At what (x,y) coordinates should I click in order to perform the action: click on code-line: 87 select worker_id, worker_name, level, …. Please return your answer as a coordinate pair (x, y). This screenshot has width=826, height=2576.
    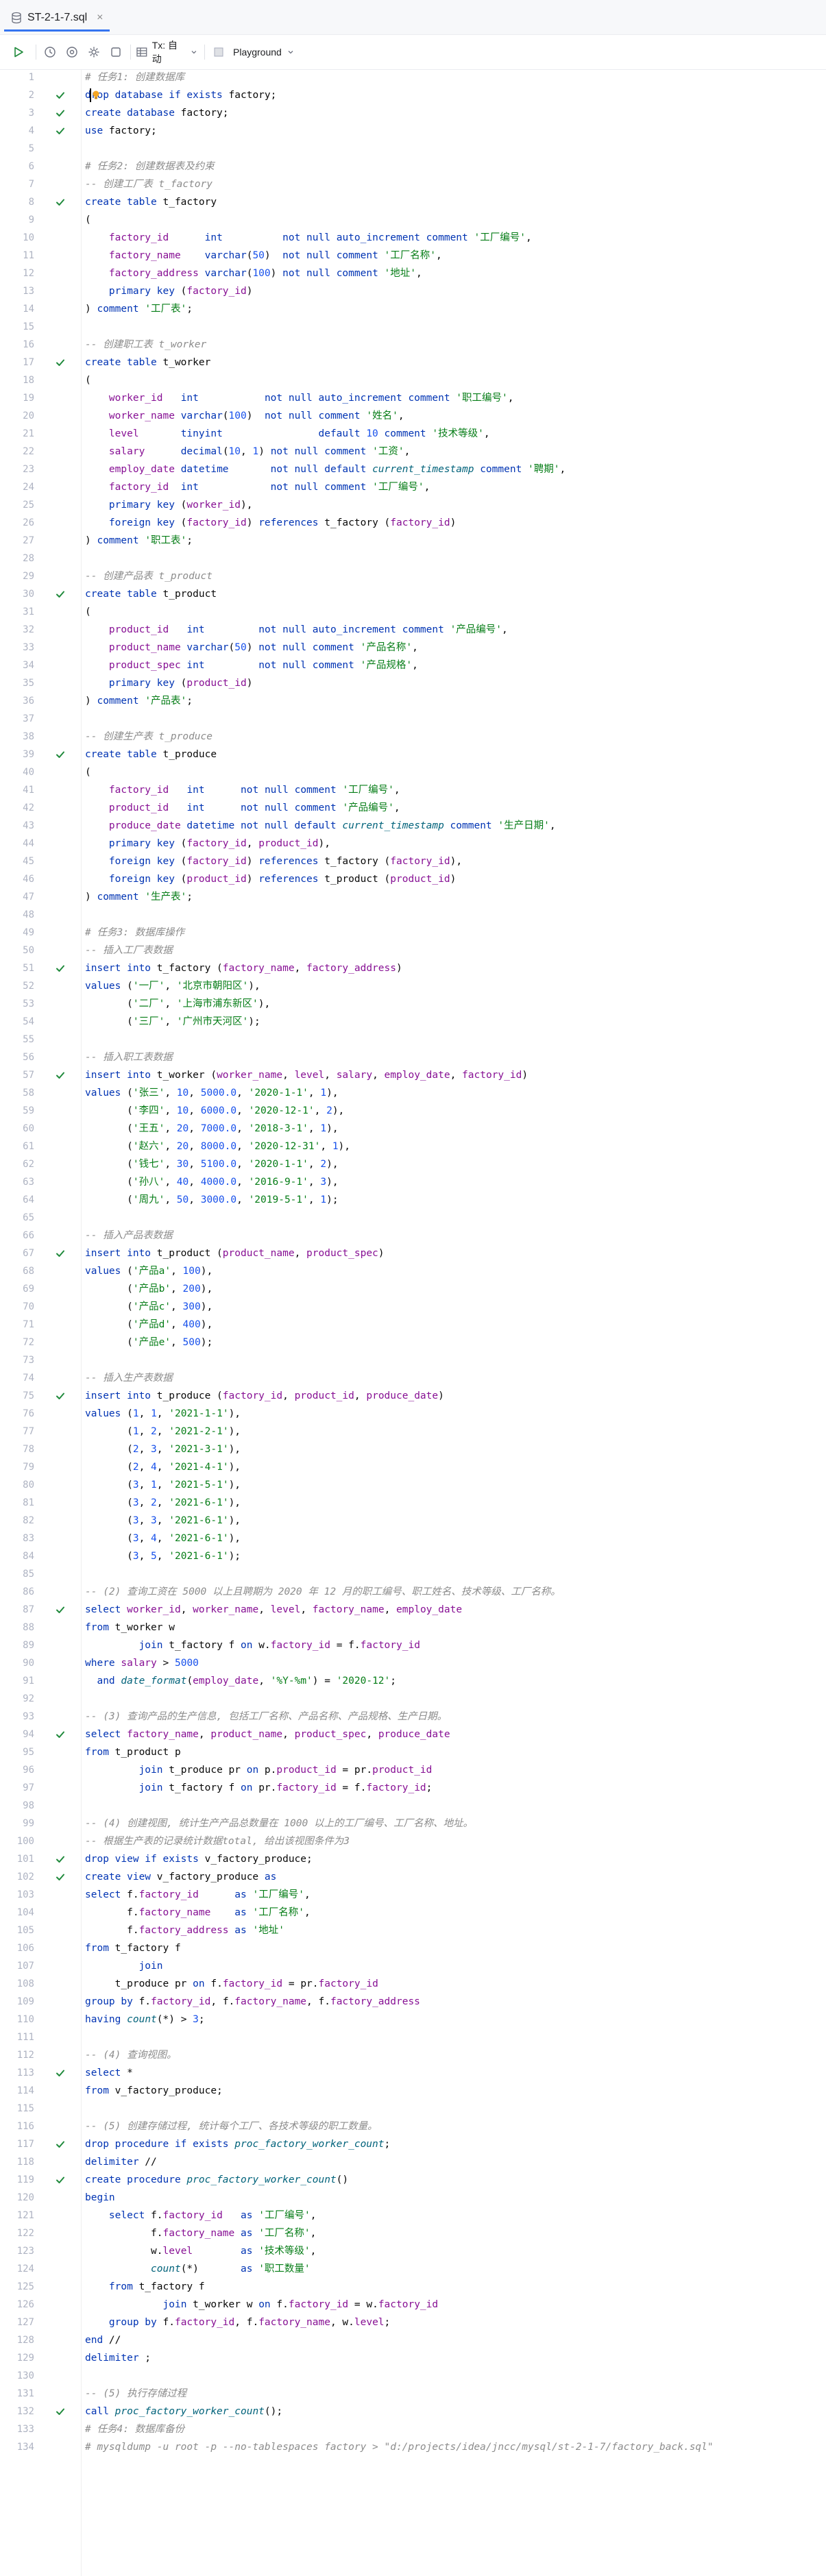
    Looking at the image, I should click on (413, 1610).